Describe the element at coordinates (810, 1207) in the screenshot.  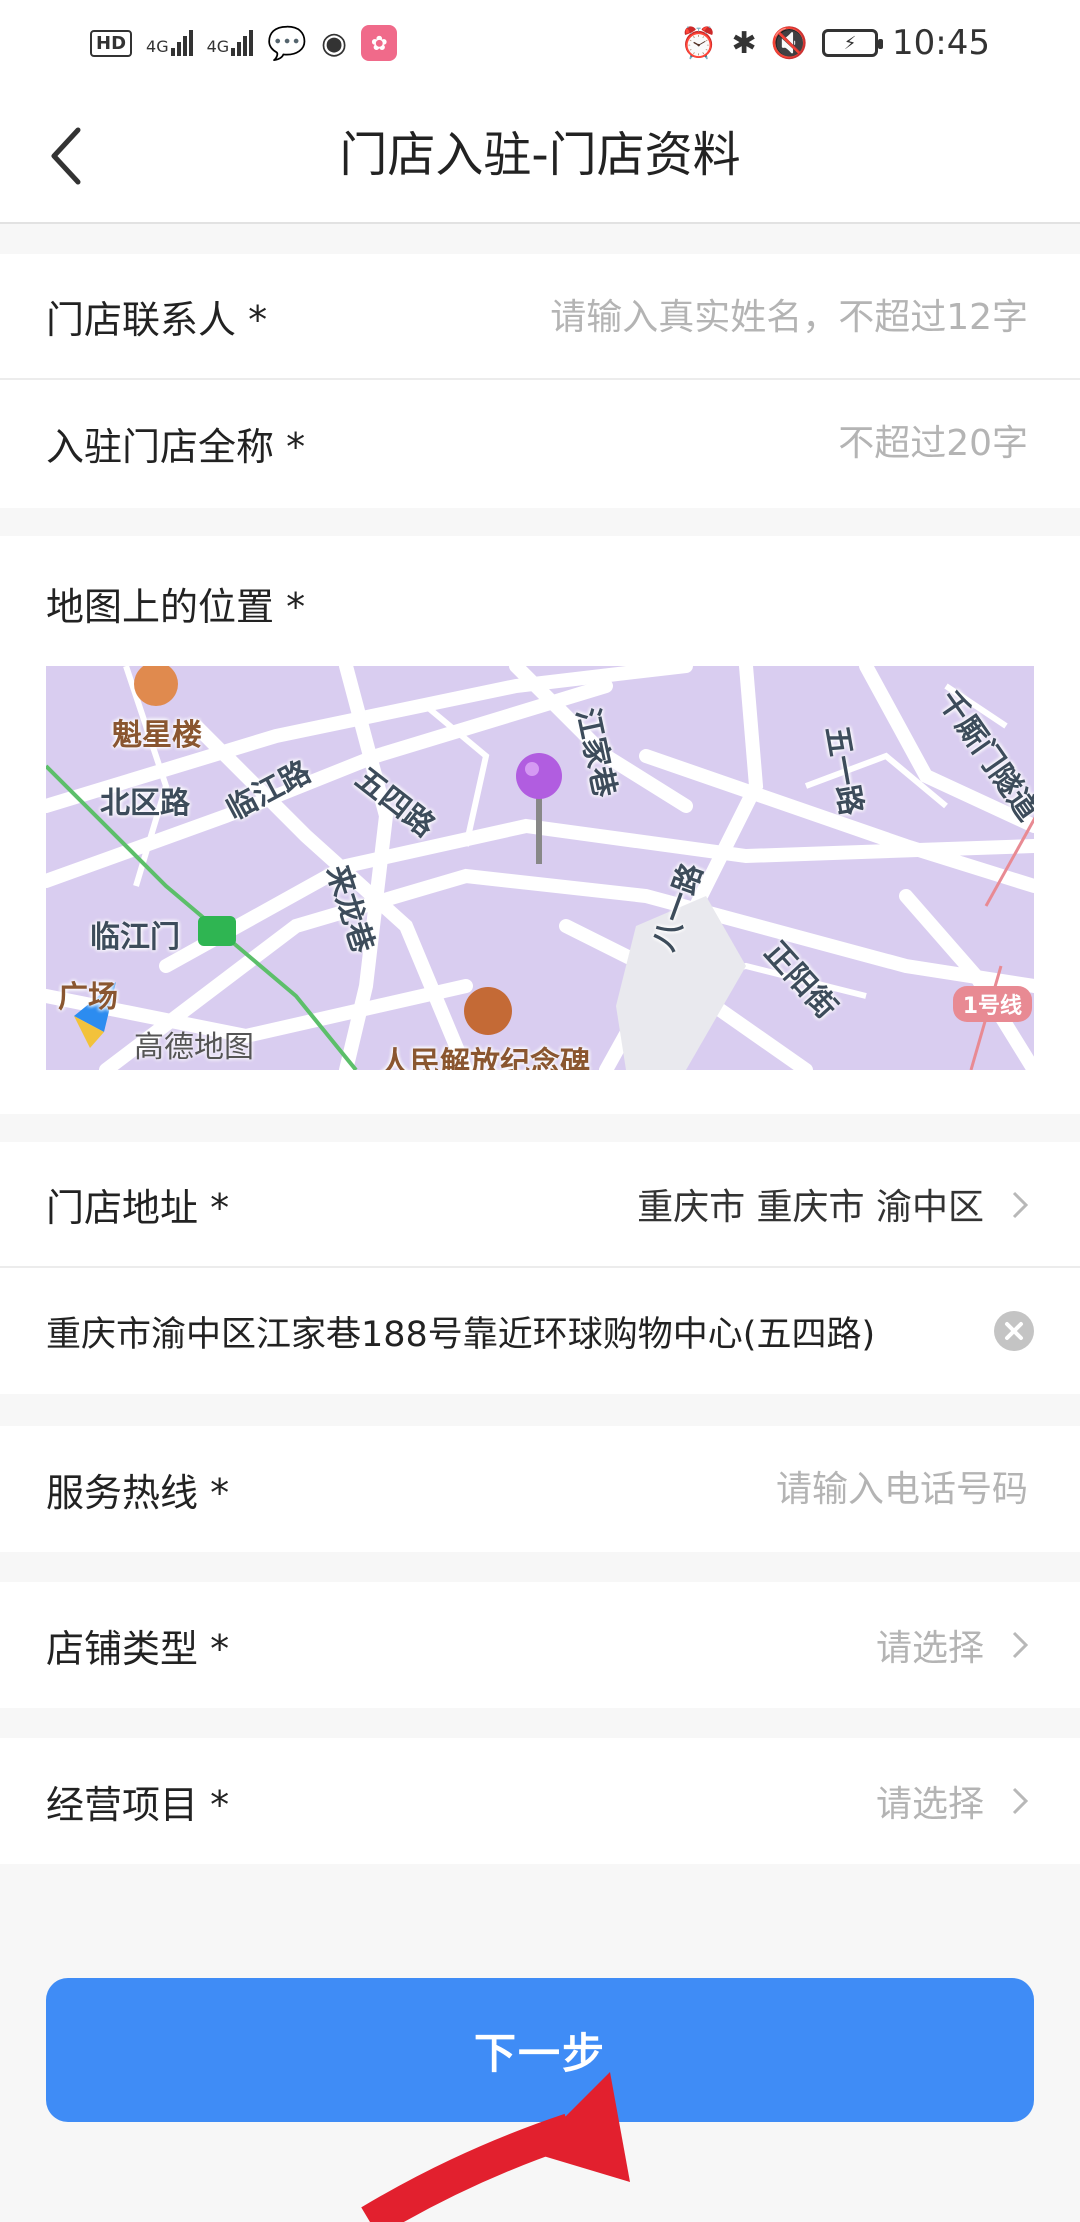
I see `address-region-value: 重庆市 重庆市 渝中区` at that location.